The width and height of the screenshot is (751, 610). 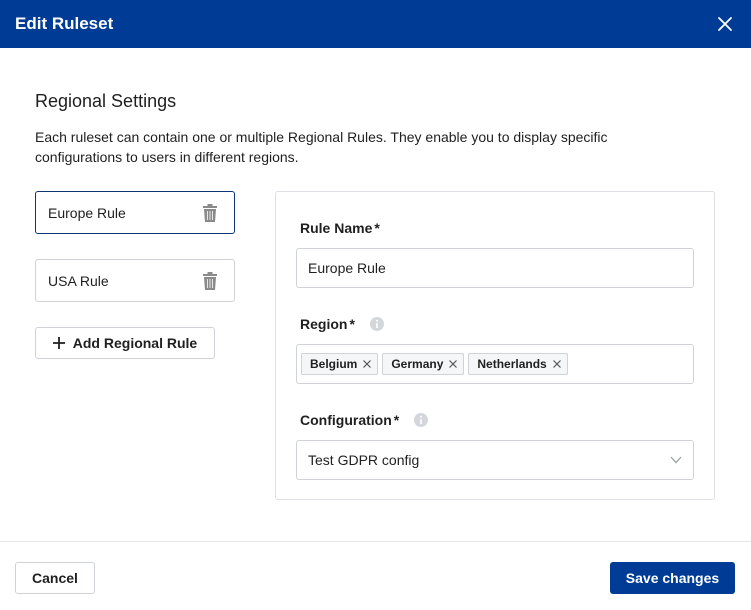 I want to click on rule-item-europe: Europe Rule, so click(x=135, y=212).